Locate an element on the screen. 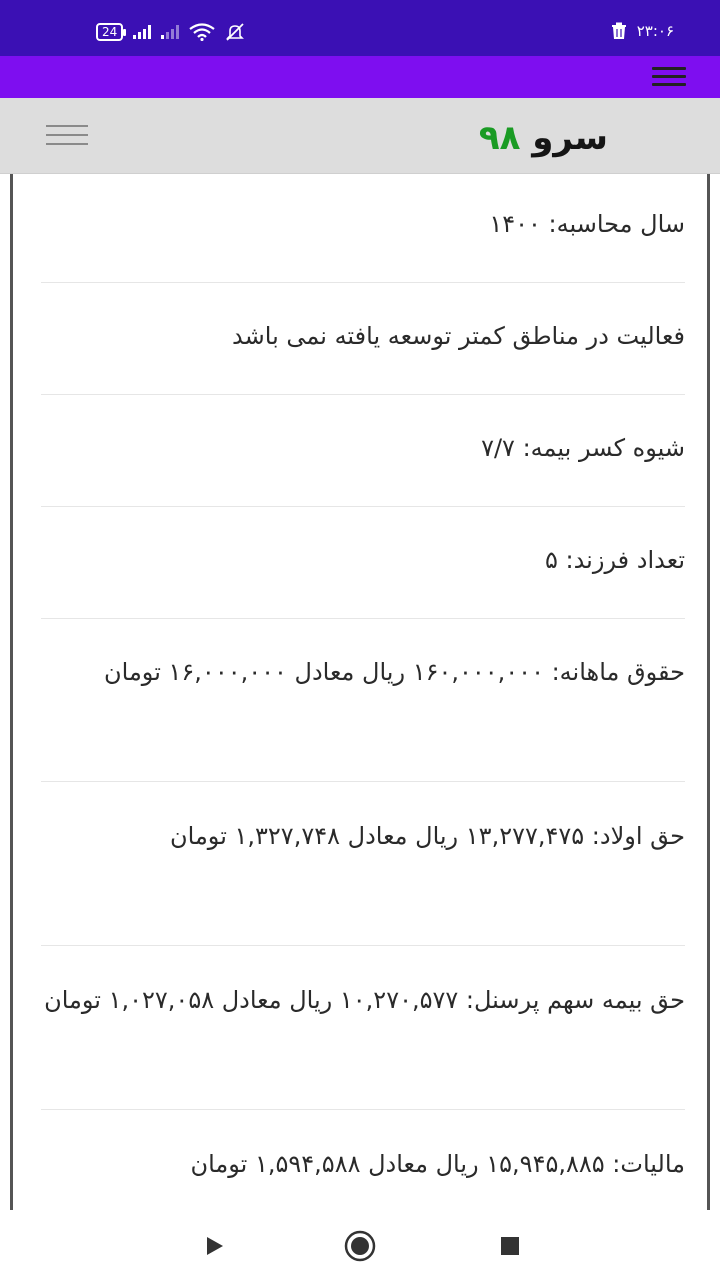 Image resolution: width=720 pixels, height=1280 pixels. list-item: سال محاسبه: ۱۴۰۰ is located at coordinates (587, 224).